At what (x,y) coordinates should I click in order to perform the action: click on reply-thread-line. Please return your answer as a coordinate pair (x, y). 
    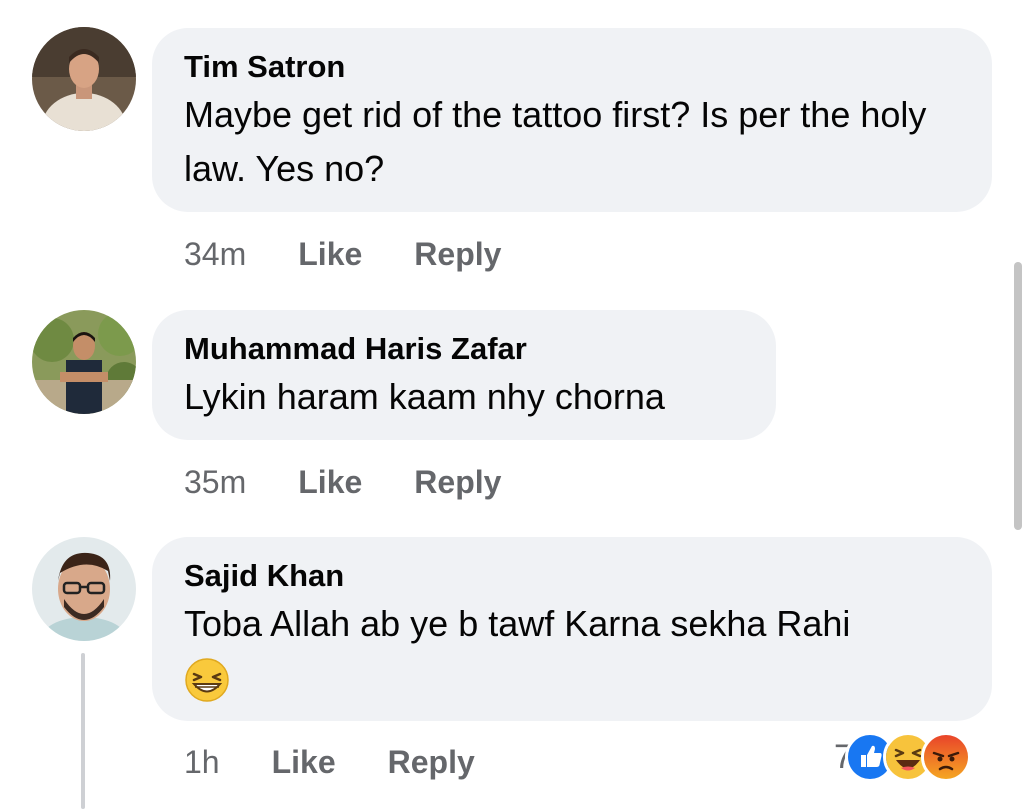
    Looking at the image, I should click on (83, 731).